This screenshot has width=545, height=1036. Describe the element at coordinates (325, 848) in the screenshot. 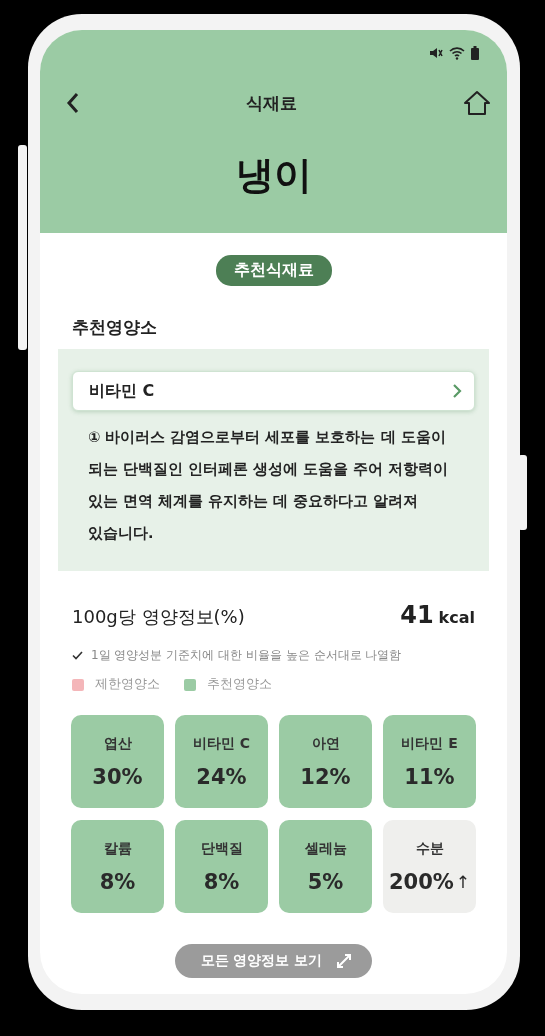

I see `nutrient-name: 셀레늄` at that location.